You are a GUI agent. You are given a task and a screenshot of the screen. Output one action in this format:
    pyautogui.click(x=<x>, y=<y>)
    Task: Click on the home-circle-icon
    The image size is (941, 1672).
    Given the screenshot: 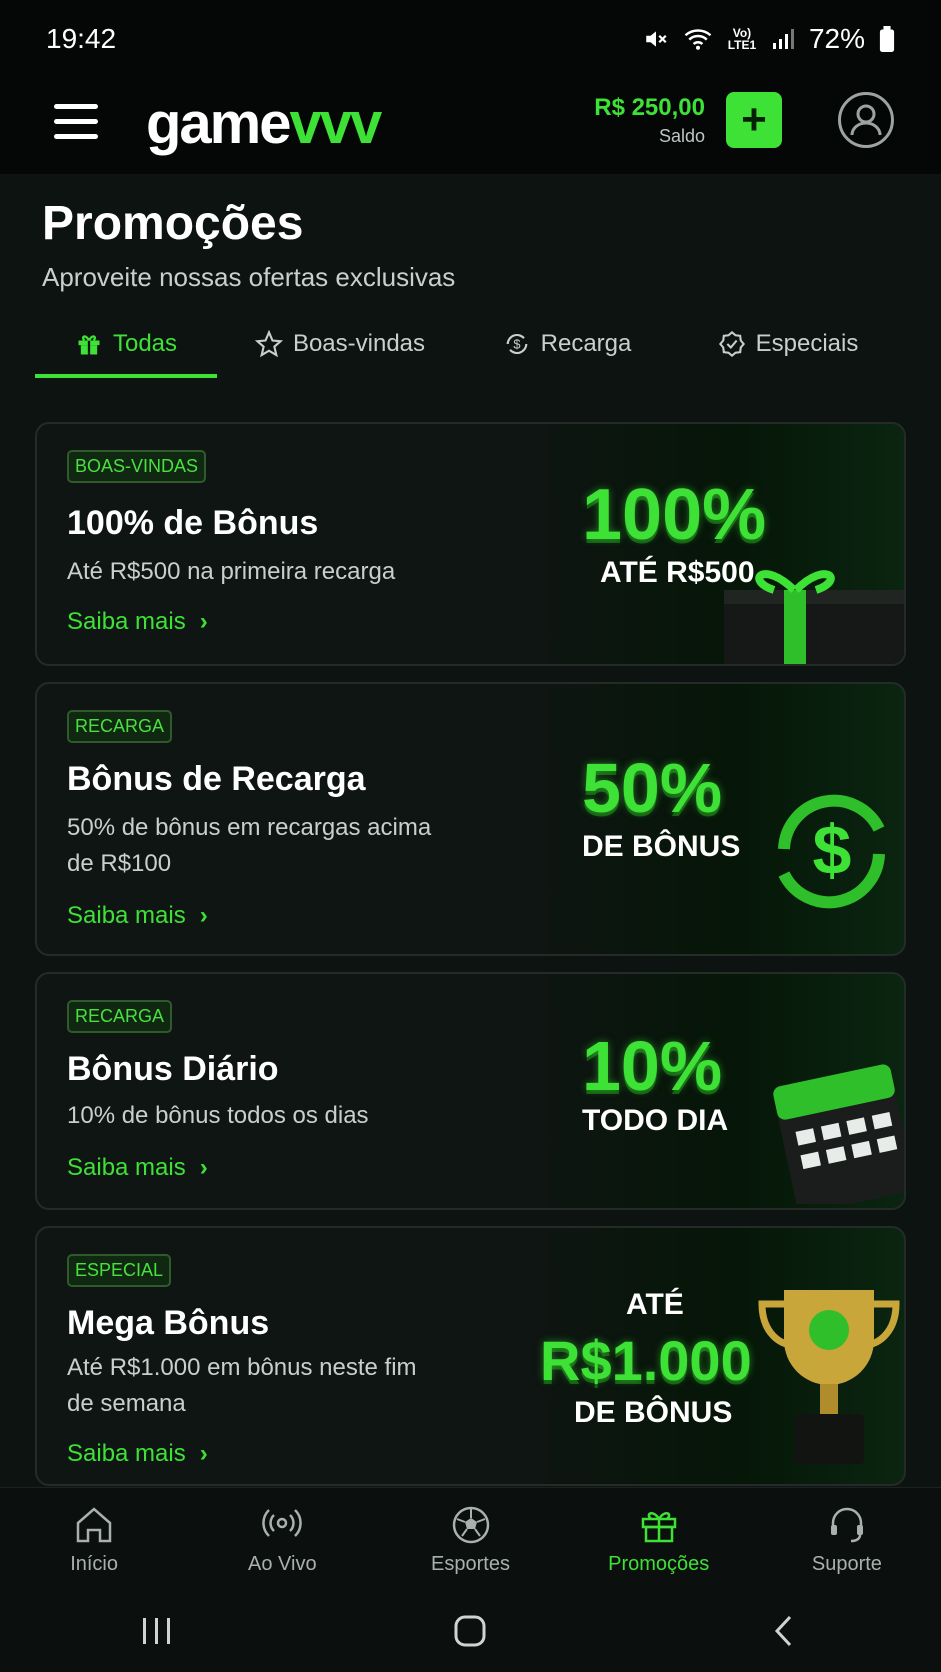 What is the action you would take?
    pyautogui.click(x=470, y=1631)
    